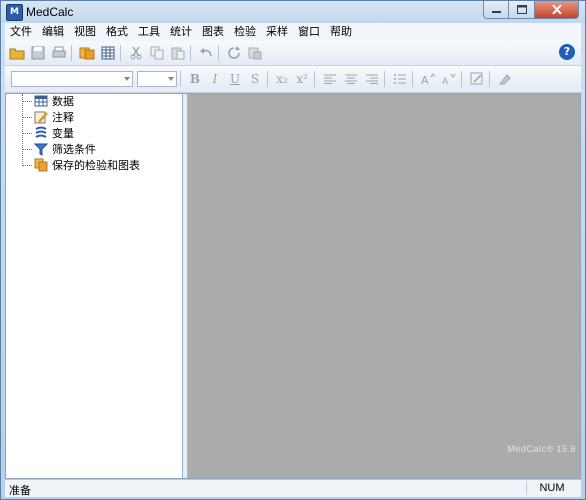  I want to click on paste-icon, so click(178, 53).